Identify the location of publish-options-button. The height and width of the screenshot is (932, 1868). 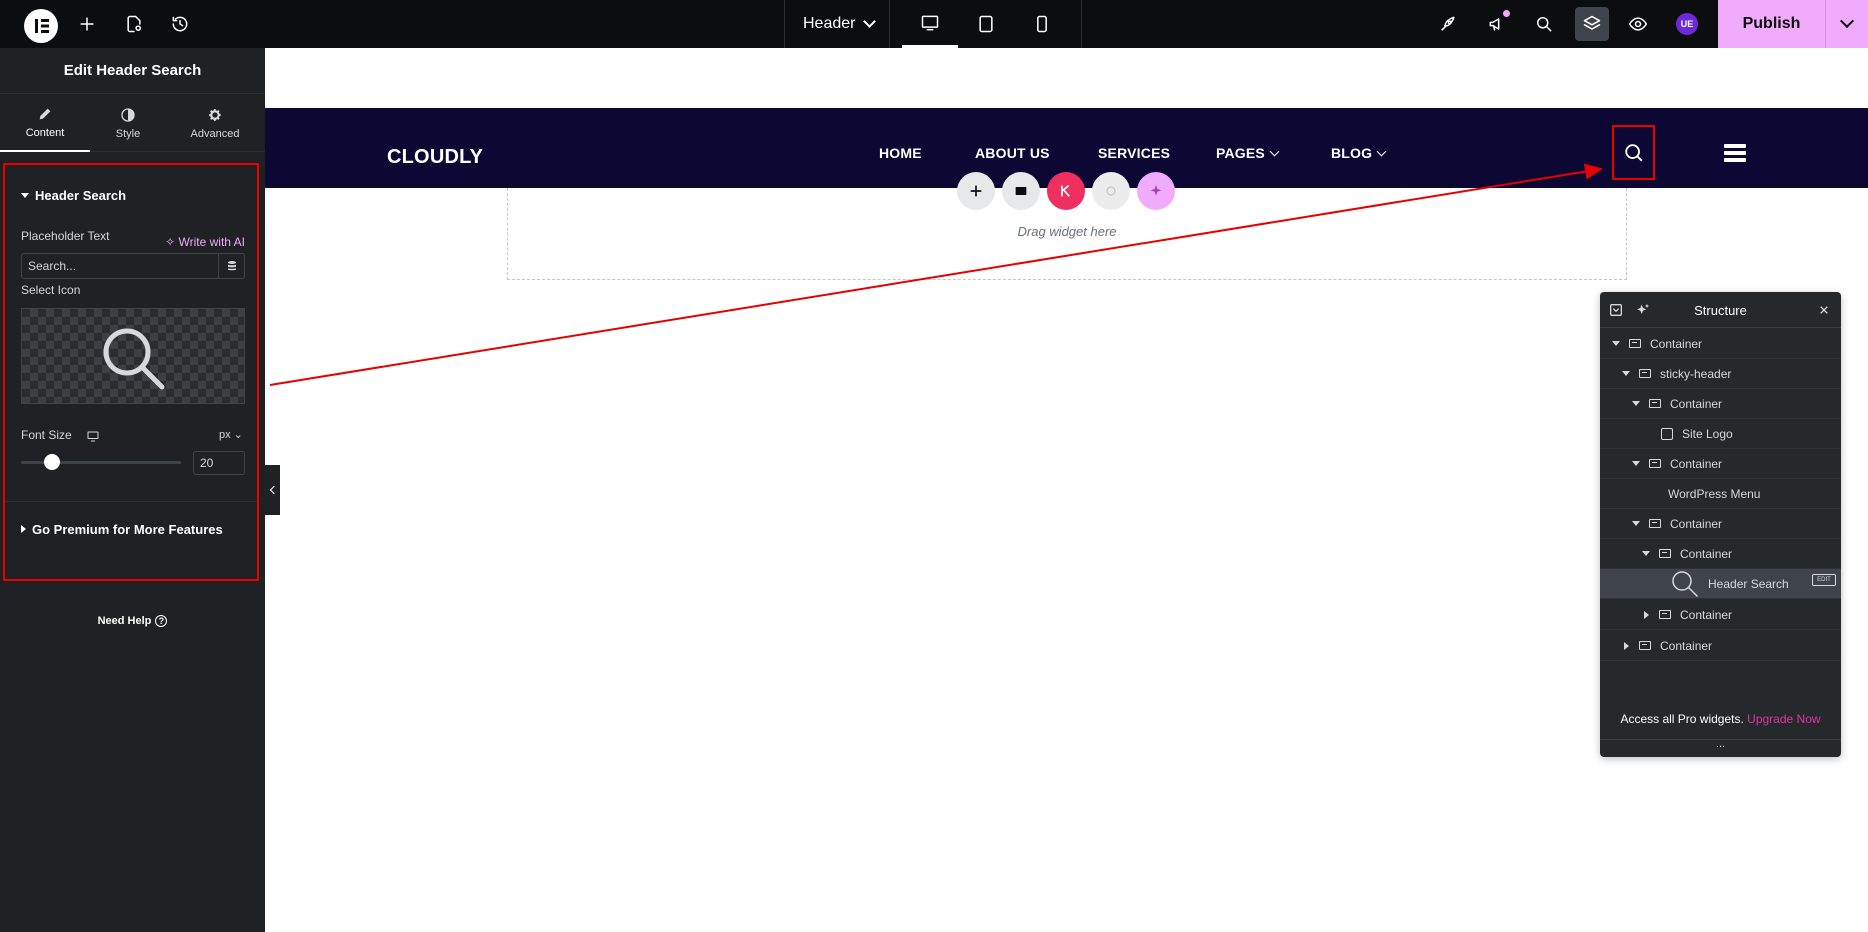
(1847, 24).